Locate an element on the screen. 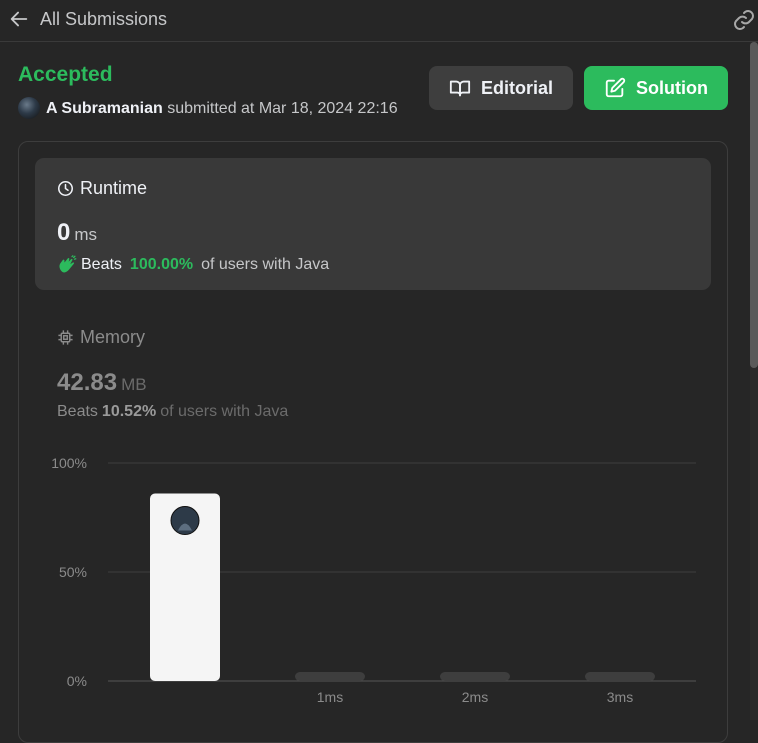 The width and height of the screenshot is (758, 743). editorial-button: Editorial is located at coordinates (501, 88).